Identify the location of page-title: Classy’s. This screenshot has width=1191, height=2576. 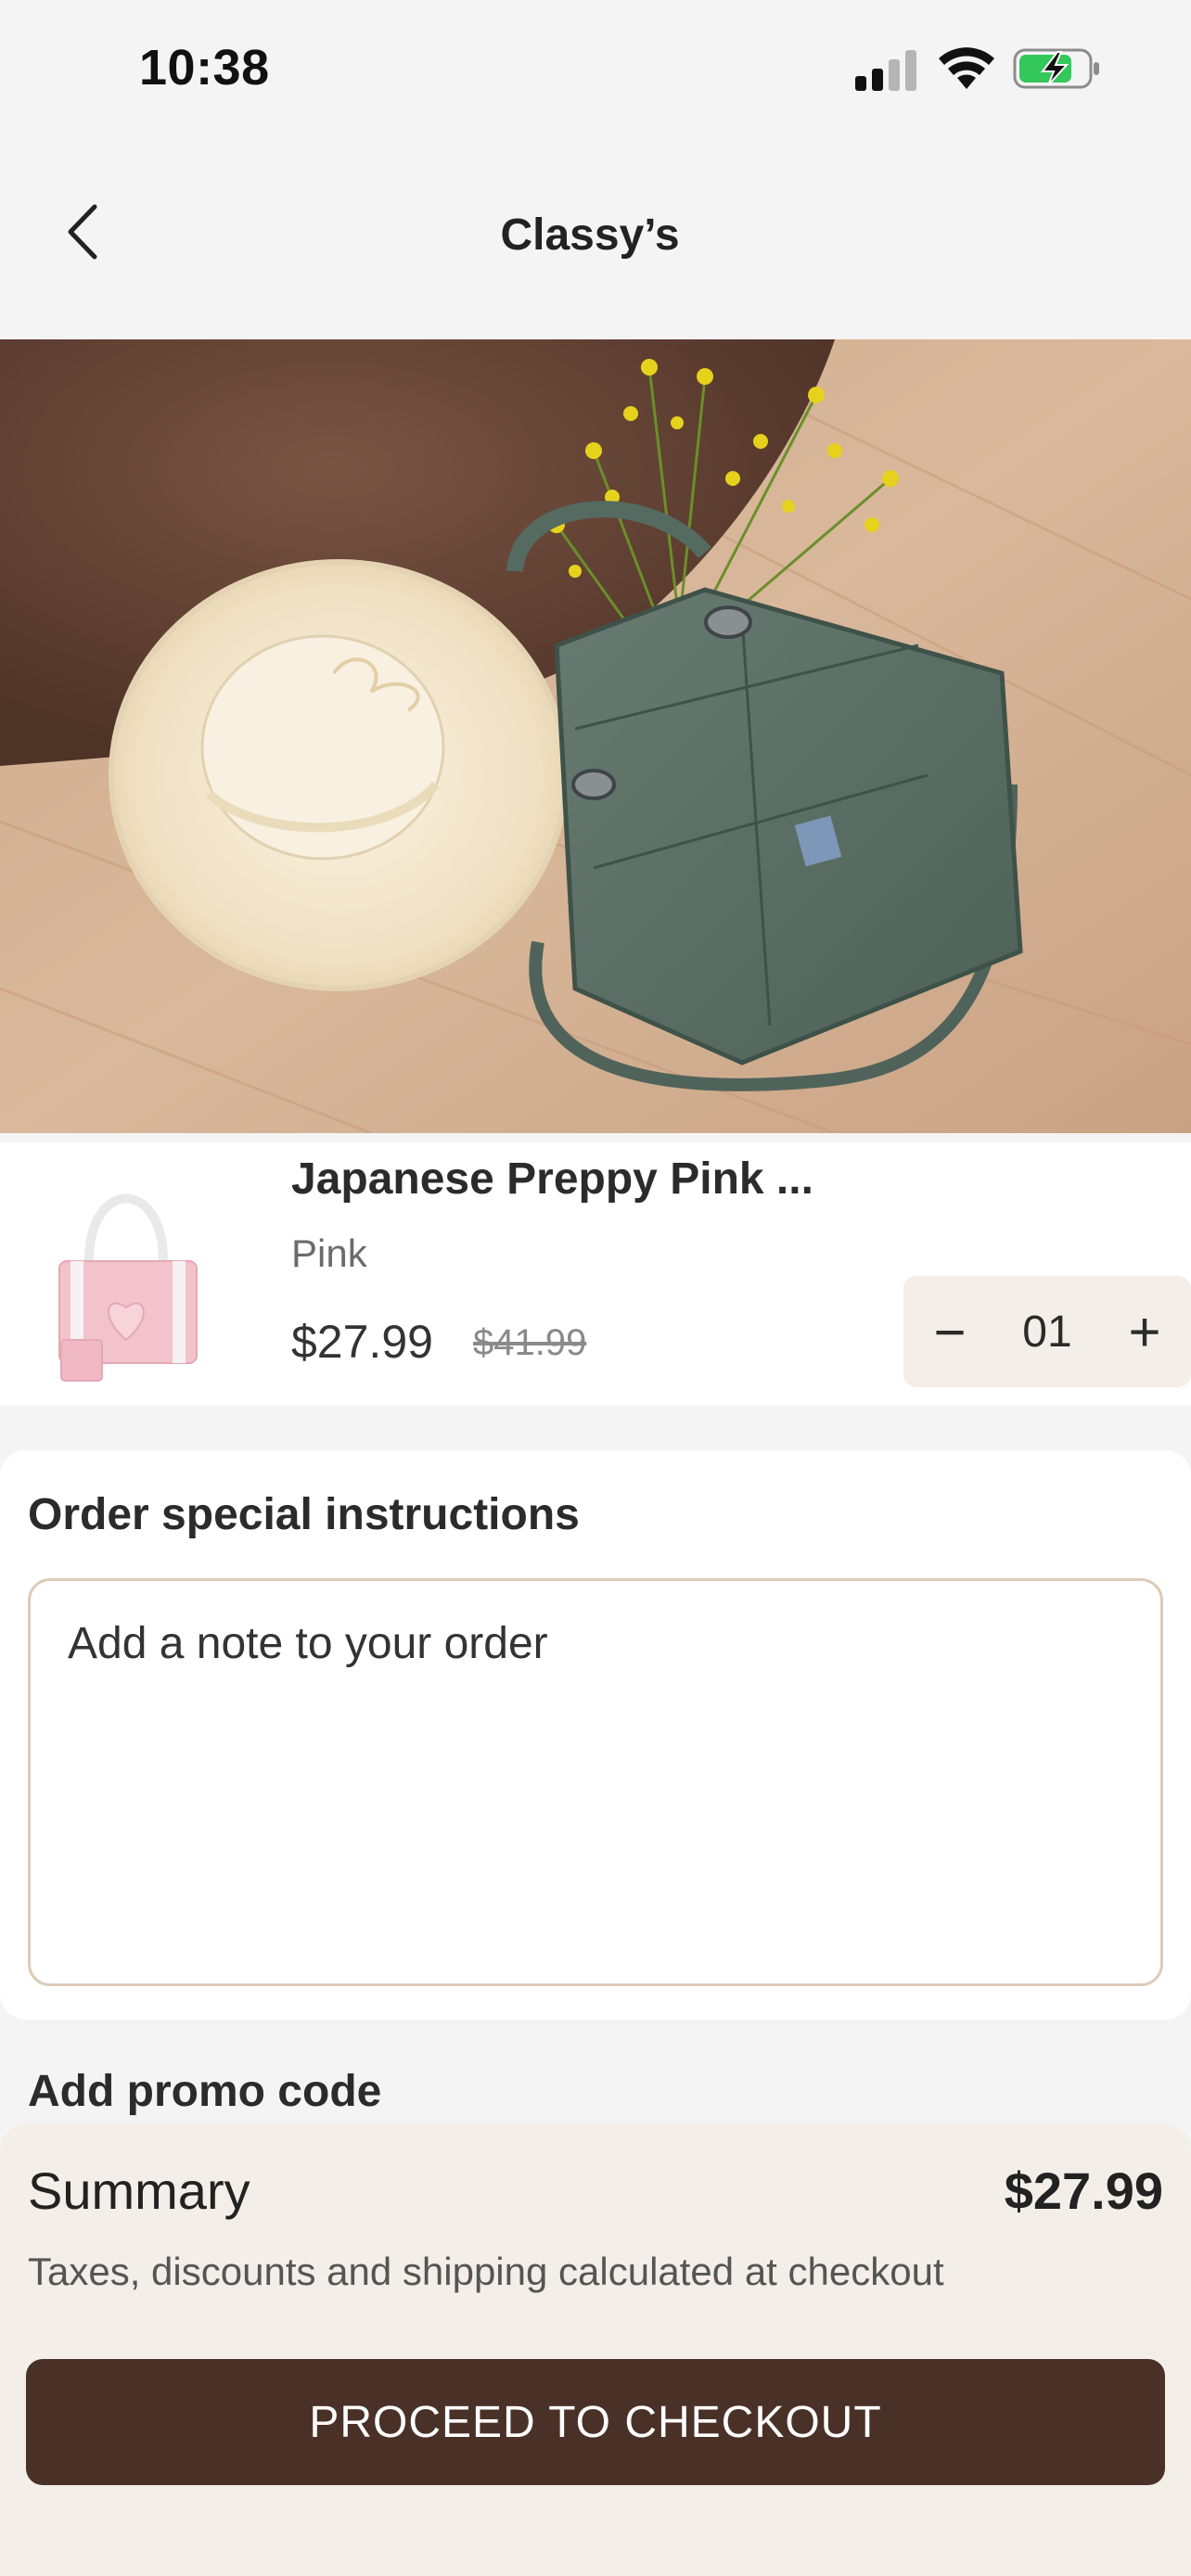
(590, 235).